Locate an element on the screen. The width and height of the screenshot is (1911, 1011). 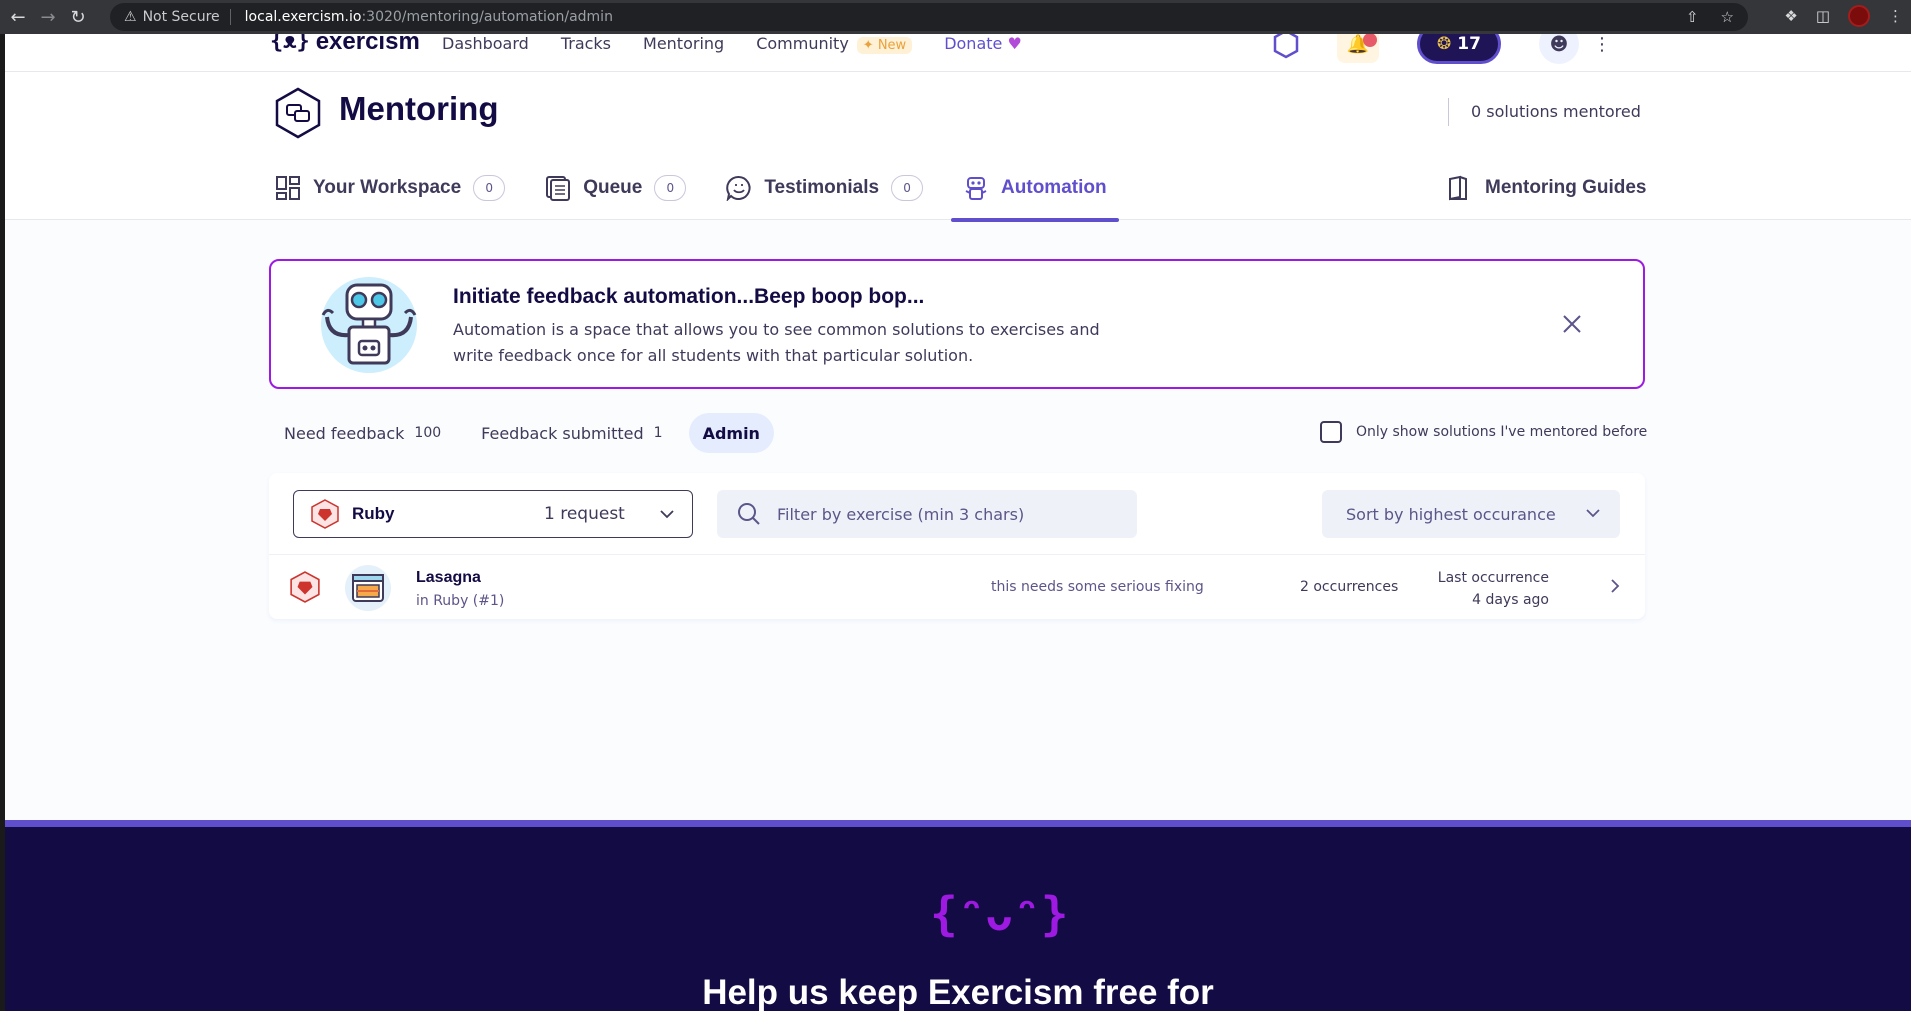
nav-tracks: Tracks is located at coordinates (586, 44).